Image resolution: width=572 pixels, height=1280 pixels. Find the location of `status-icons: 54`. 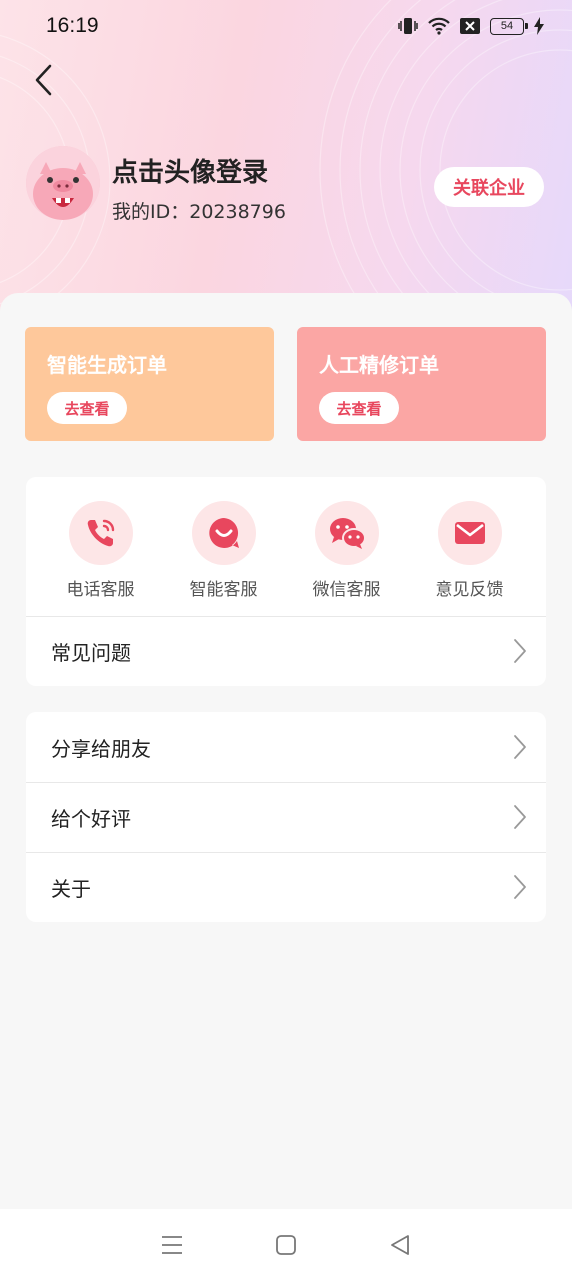

status-icons: 54 is located at coordinates (471, 26).